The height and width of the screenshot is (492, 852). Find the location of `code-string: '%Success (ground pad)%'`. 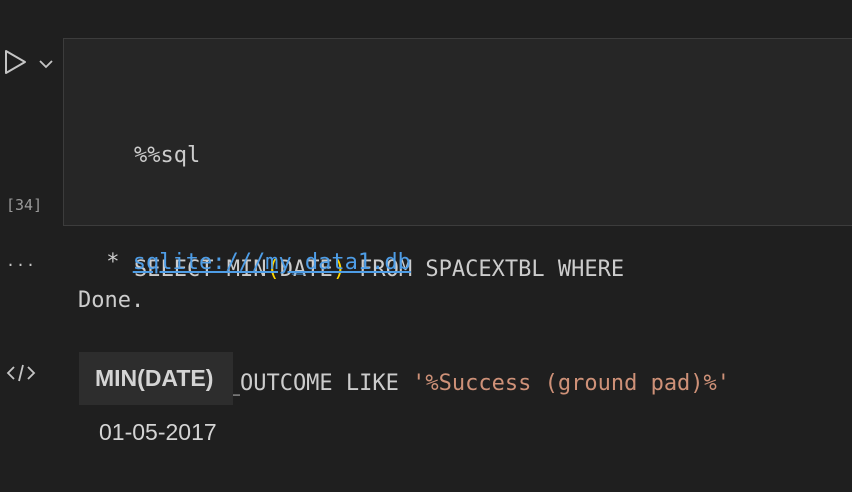

code-string: '%Success (ground pad)%' is located at coordinates (571, 383).